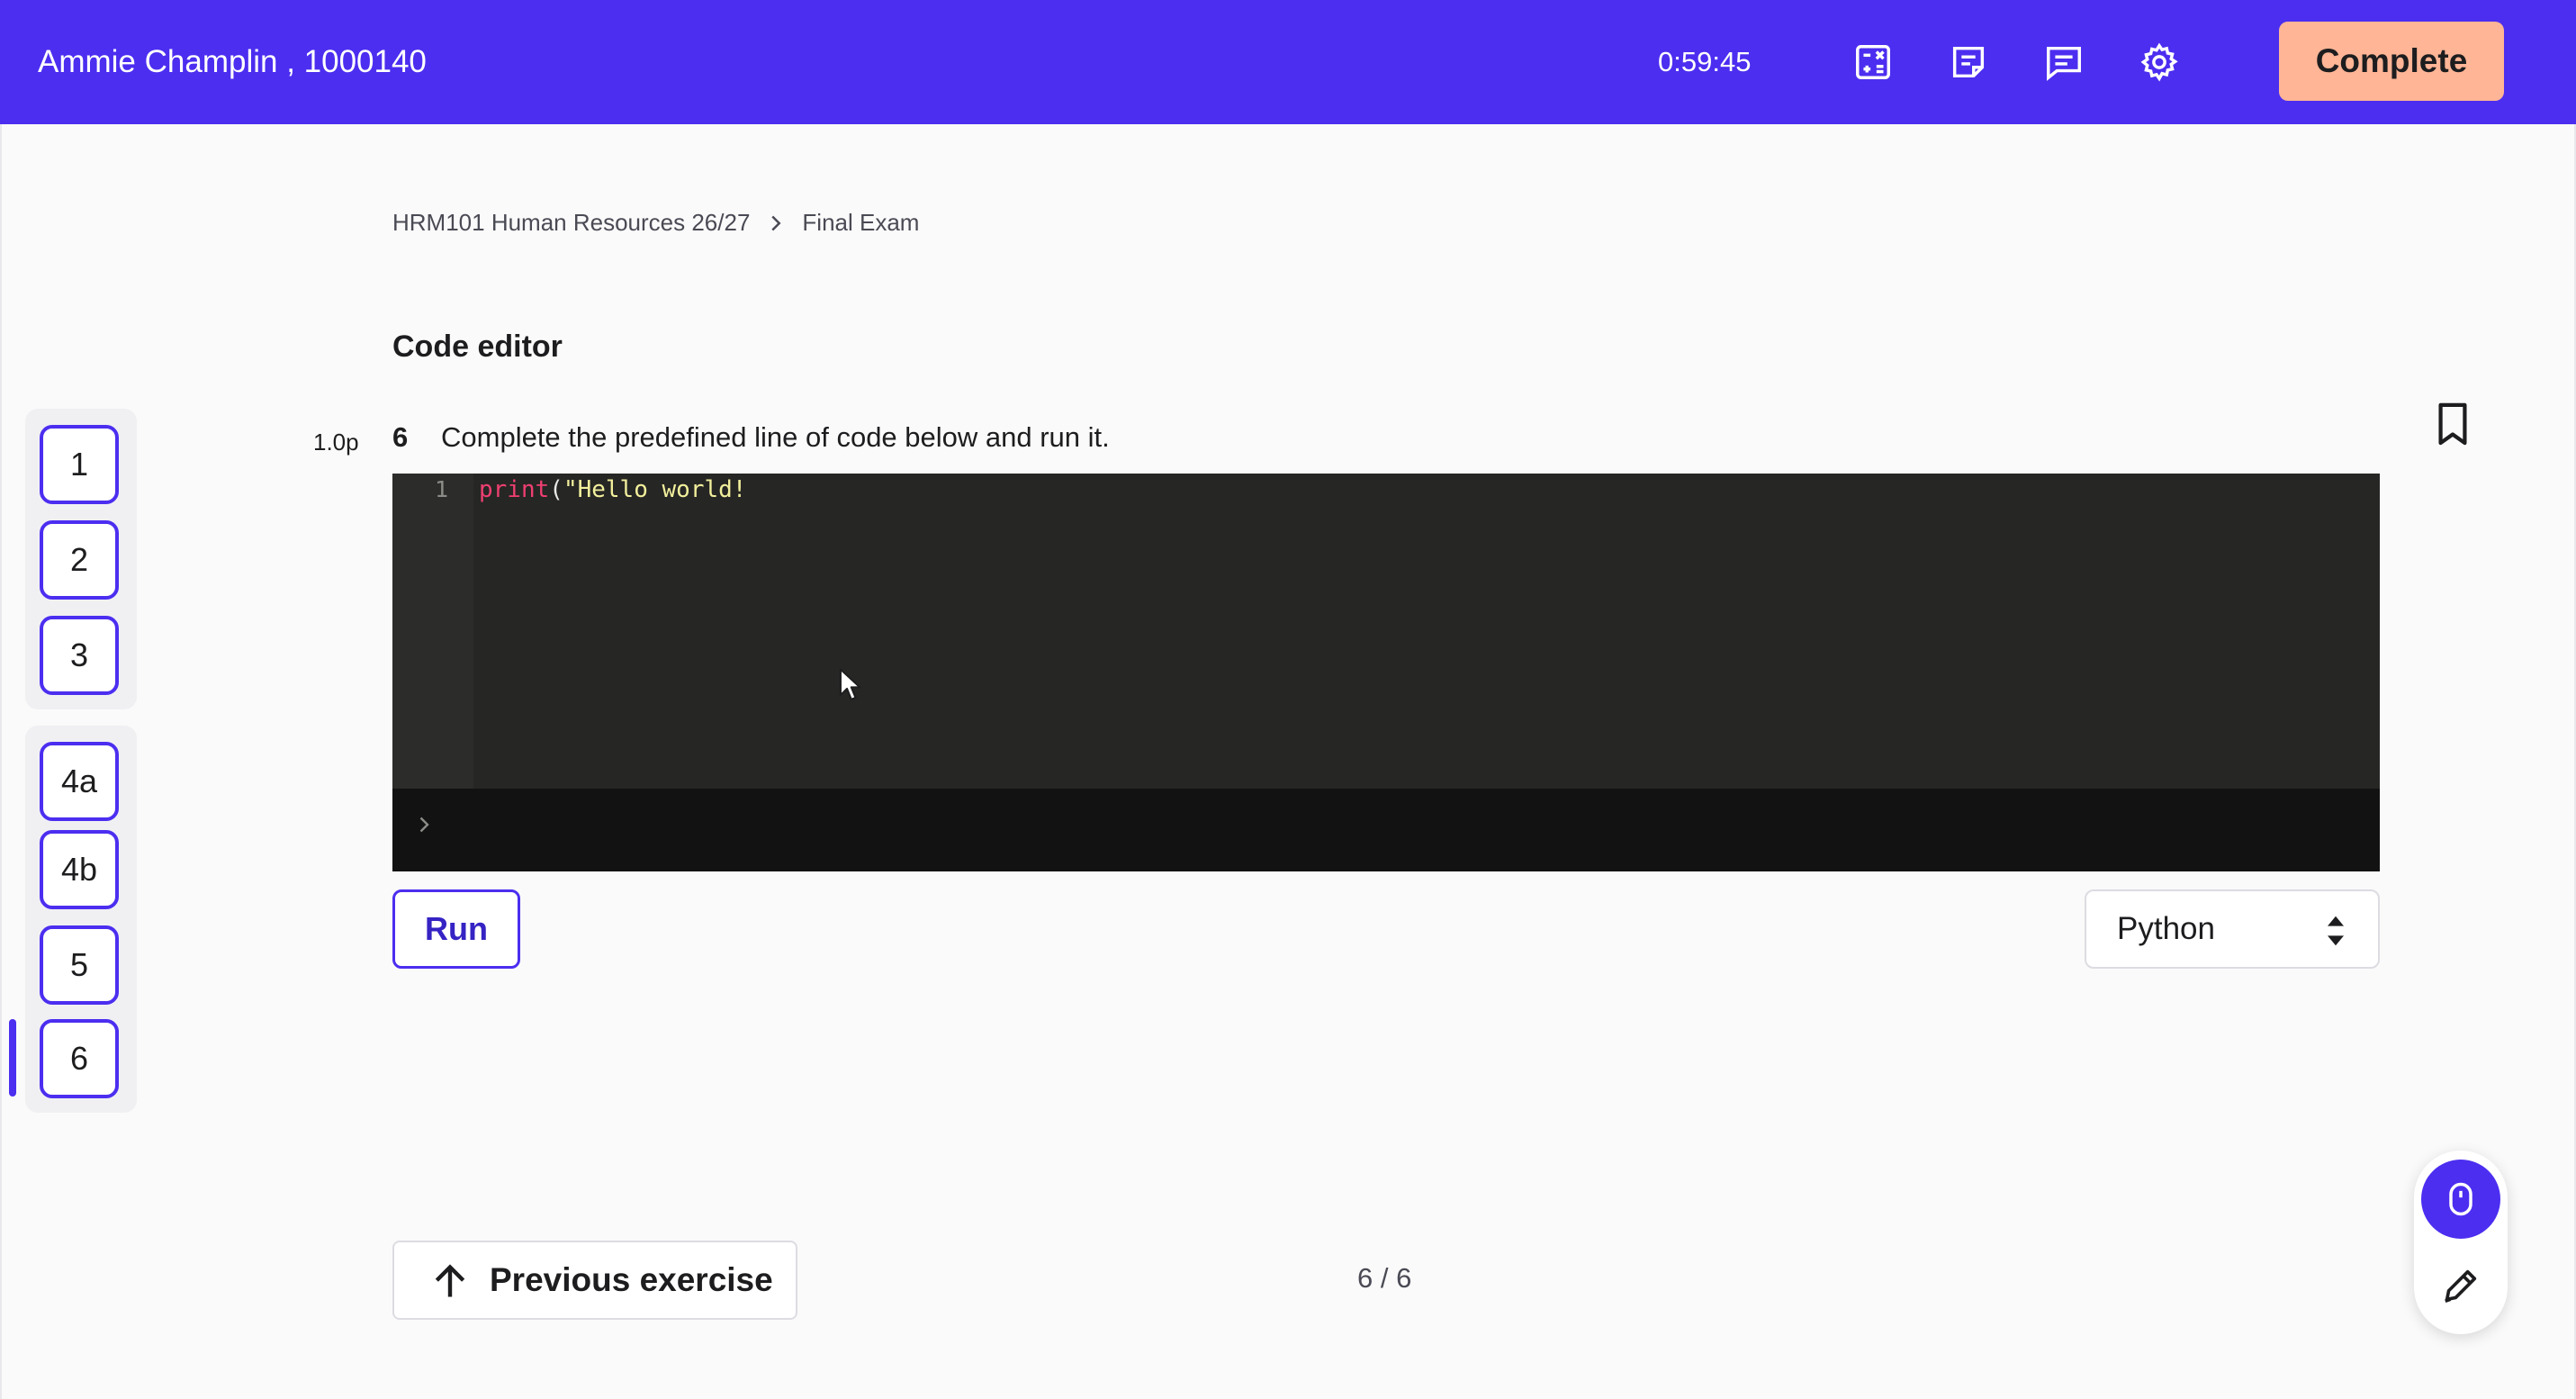 The width and height of the screenshot is (2576, 1399). Describe the element at coordinates (424, 825) in the screenshot. I see `console-prompt-icon` at that location.